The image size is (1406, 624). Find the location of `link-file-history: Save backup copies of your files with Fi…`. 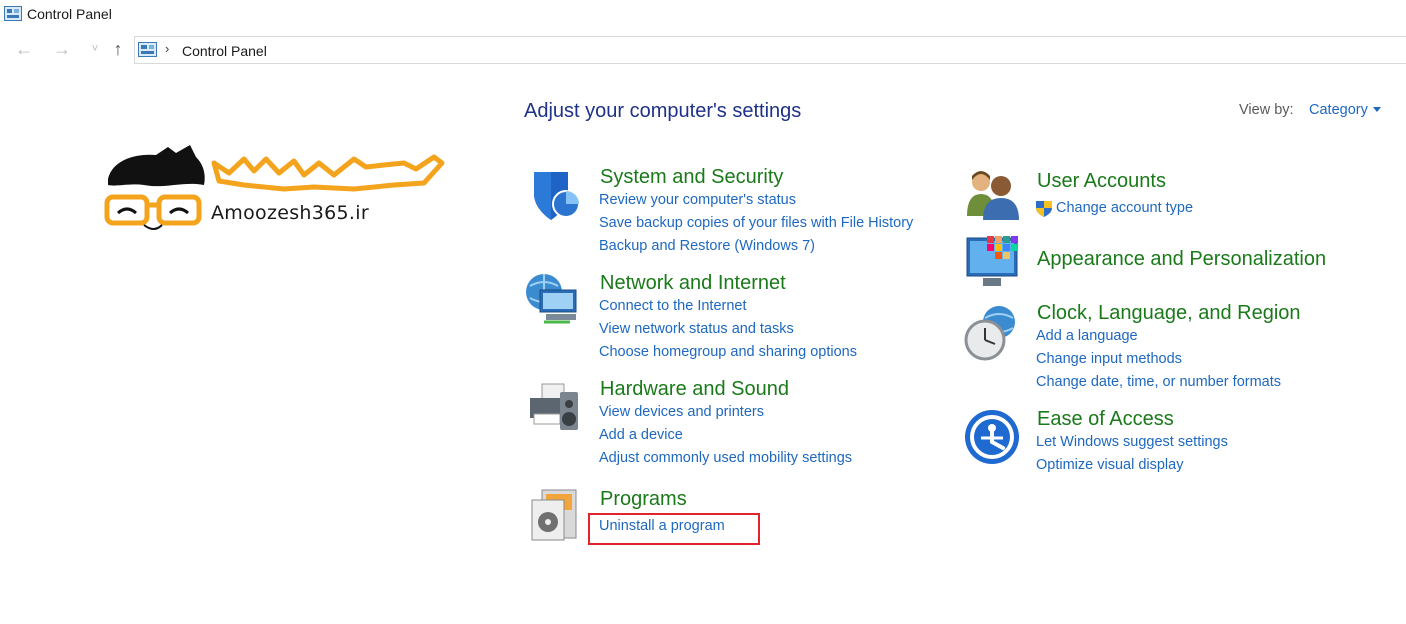

link-file-history: Save backup copies of your files with Fi… is located at coordinates (756, 223).